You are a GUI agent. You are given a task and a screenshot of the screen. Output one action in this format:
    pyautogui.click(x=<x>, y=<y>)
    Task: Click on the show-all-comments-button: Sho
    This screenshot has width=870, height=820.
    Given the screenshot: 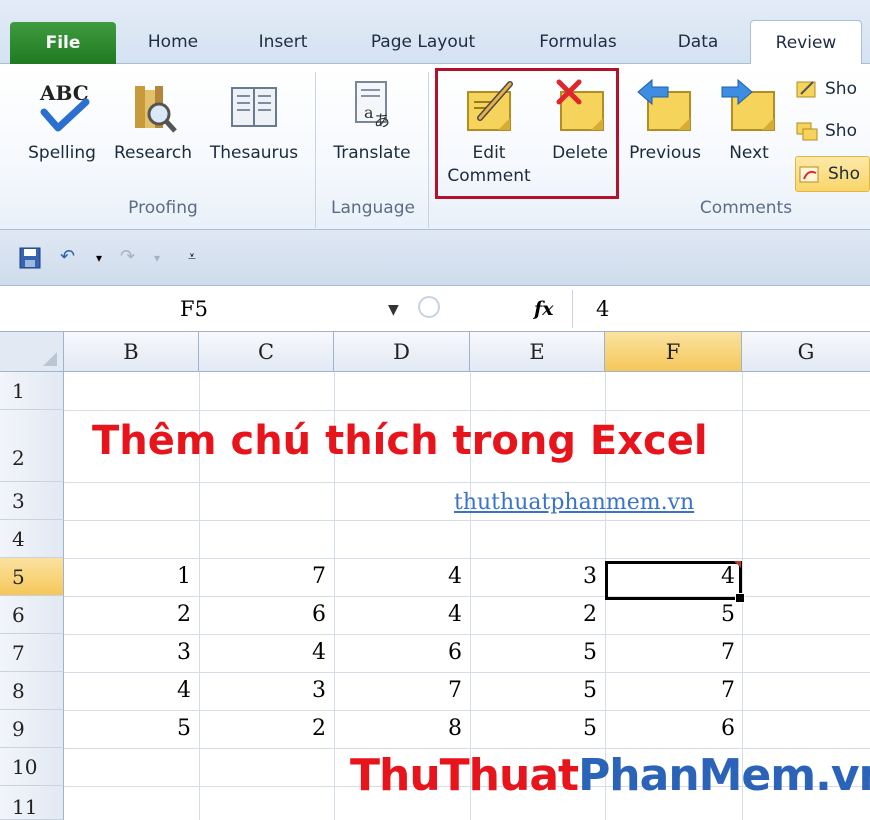 What is the action you would take?
    pyautogui.click(x=826, y=131)
    